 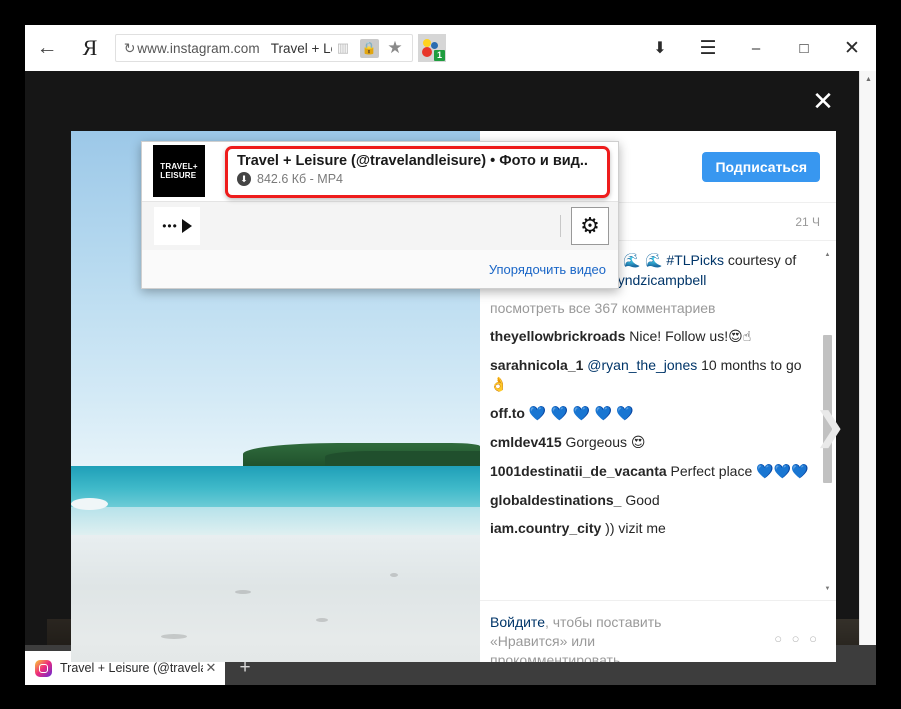 I want to click on scroll-down-arrow-icon: ▼, so click(x=827, y=588).